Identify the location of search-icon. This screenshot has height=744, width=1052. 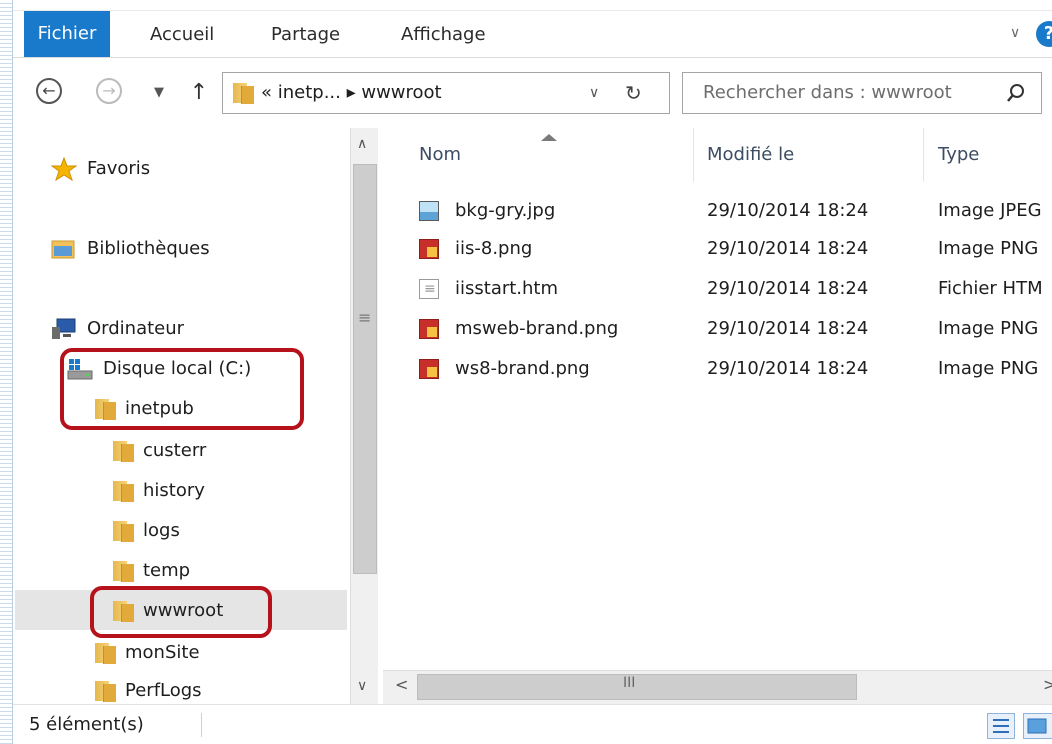
(1016, 93).